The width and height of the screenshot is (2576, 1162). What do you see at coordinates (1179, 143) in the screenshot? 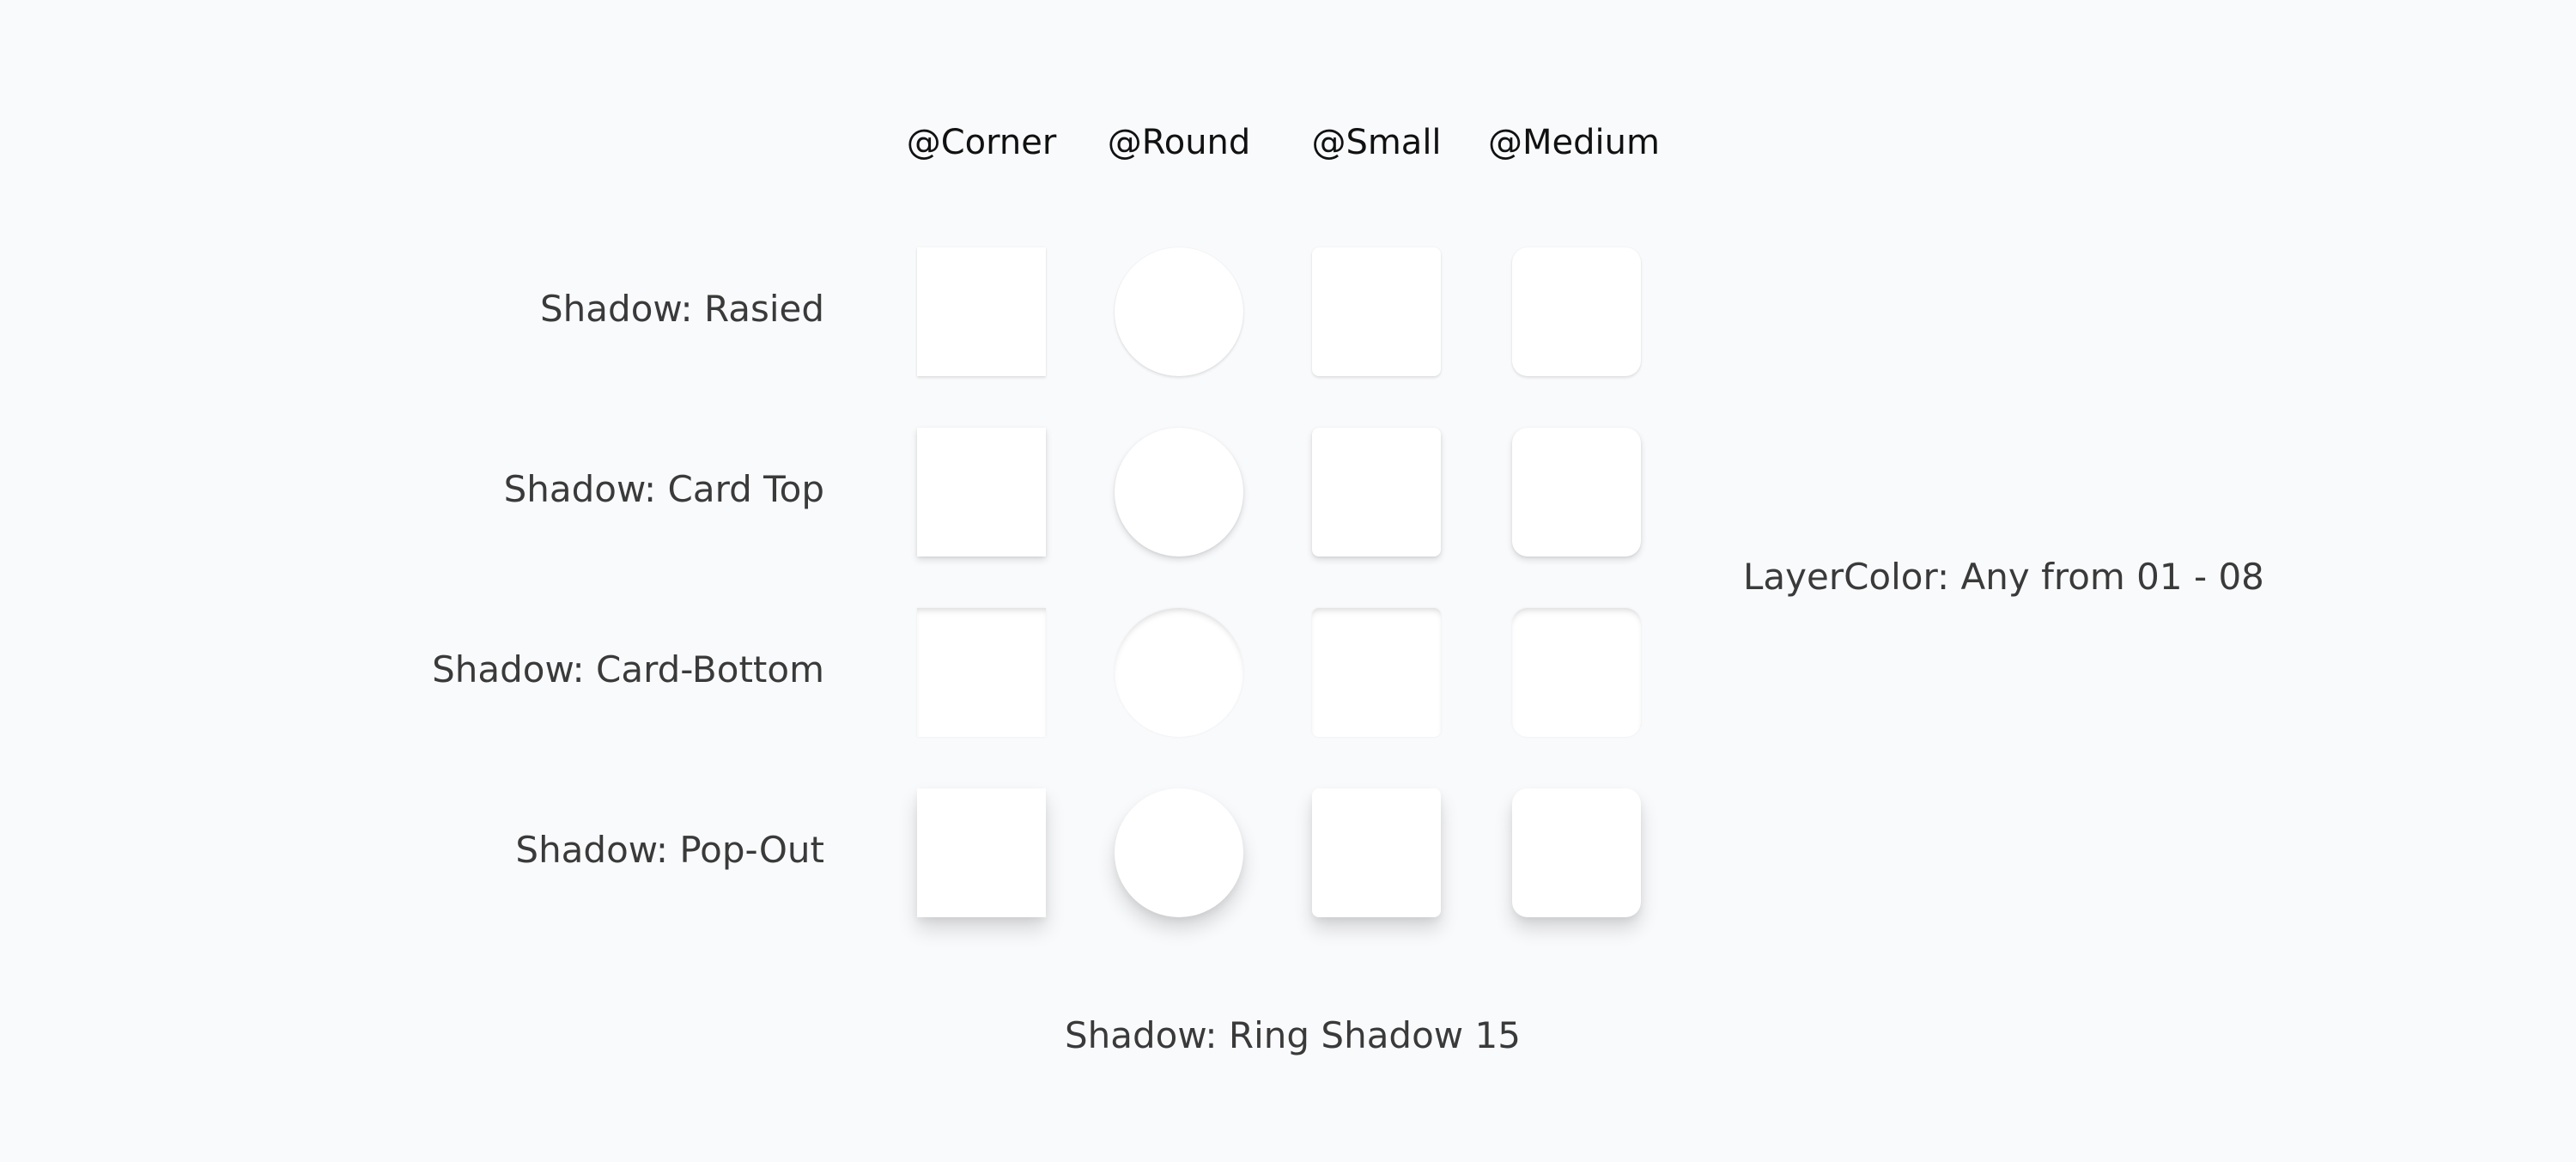
I see `column-header-round: @Round` at bounding box center [1179, 143].